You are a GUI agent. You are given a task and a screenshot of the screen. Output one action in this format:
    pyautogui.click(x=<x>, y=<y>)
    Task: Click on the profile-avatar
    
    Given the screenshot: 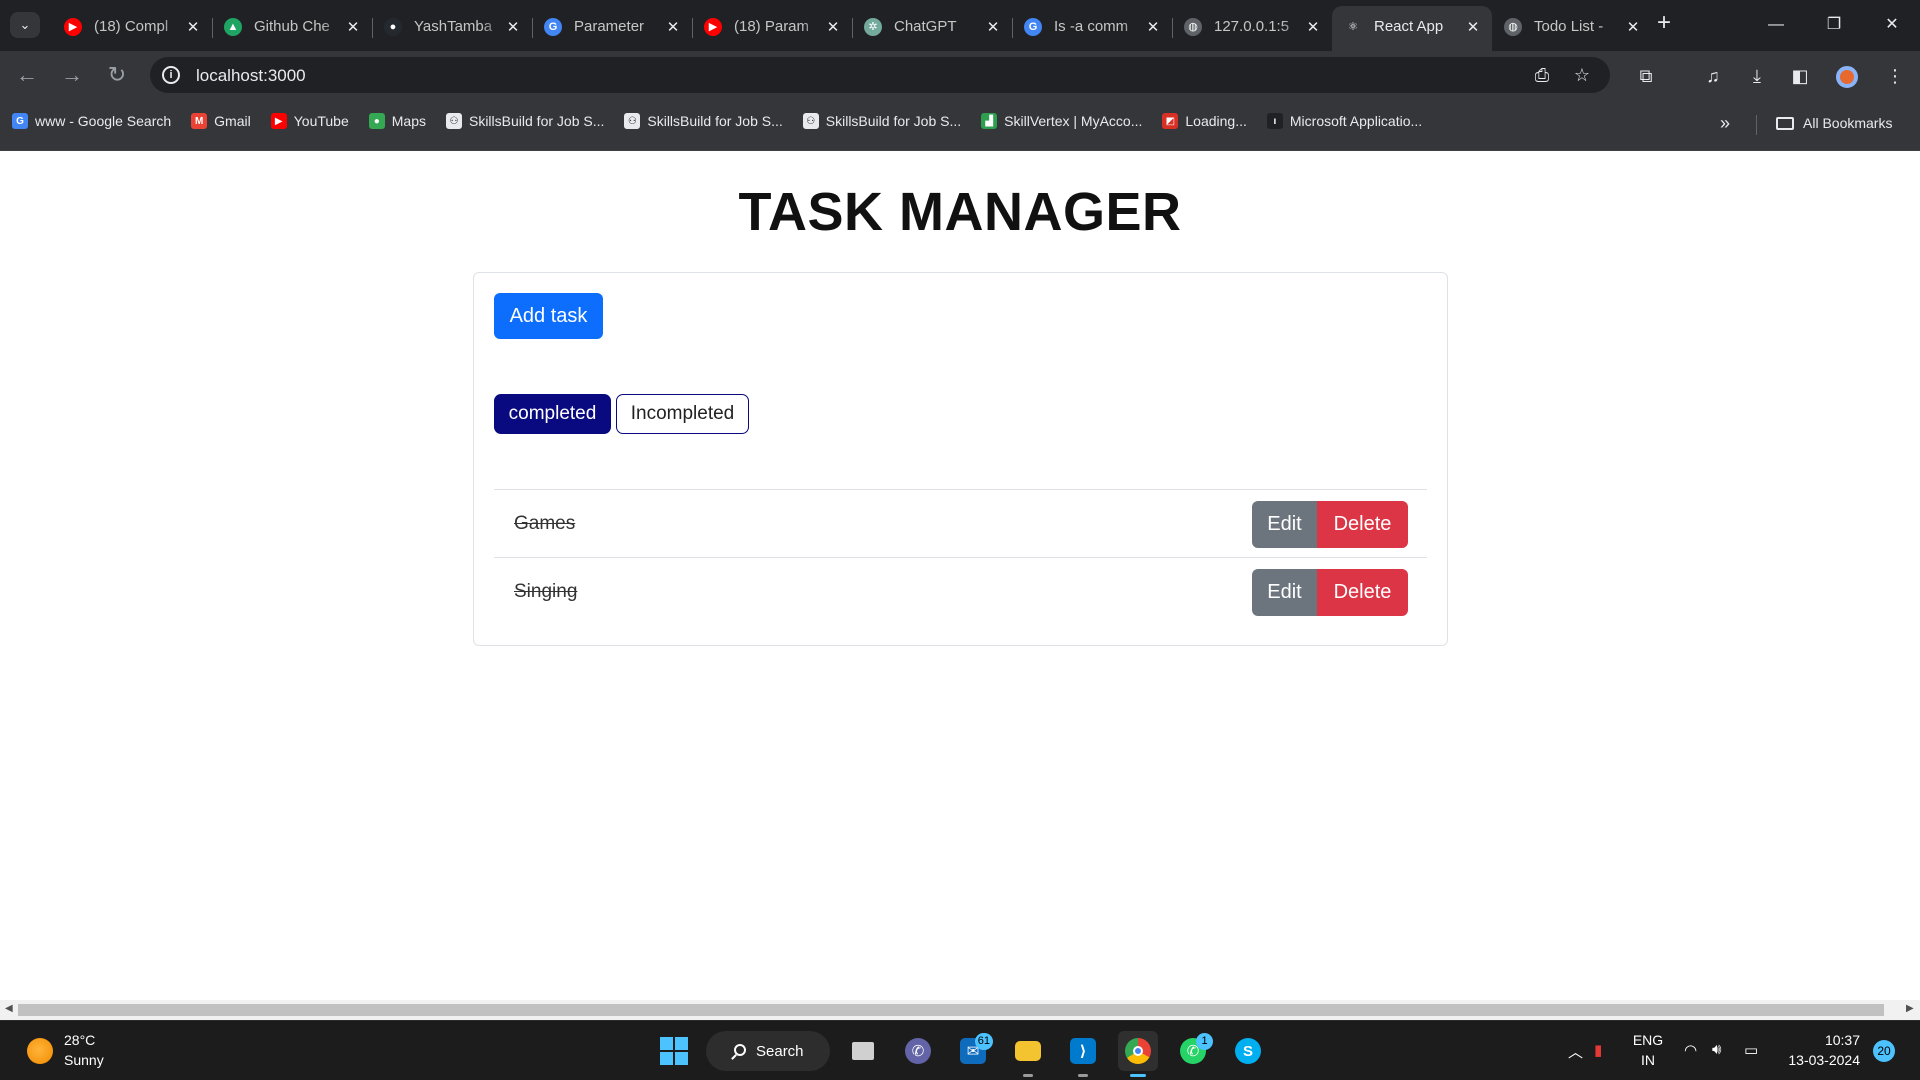 What is the action you would take?
    pyautogui.click(x=1847, y=77)
    